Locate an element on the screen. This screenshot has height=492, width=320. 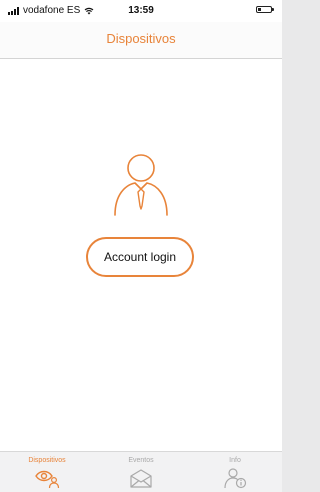
eye-person-icon is located at coordinates (47, 479).